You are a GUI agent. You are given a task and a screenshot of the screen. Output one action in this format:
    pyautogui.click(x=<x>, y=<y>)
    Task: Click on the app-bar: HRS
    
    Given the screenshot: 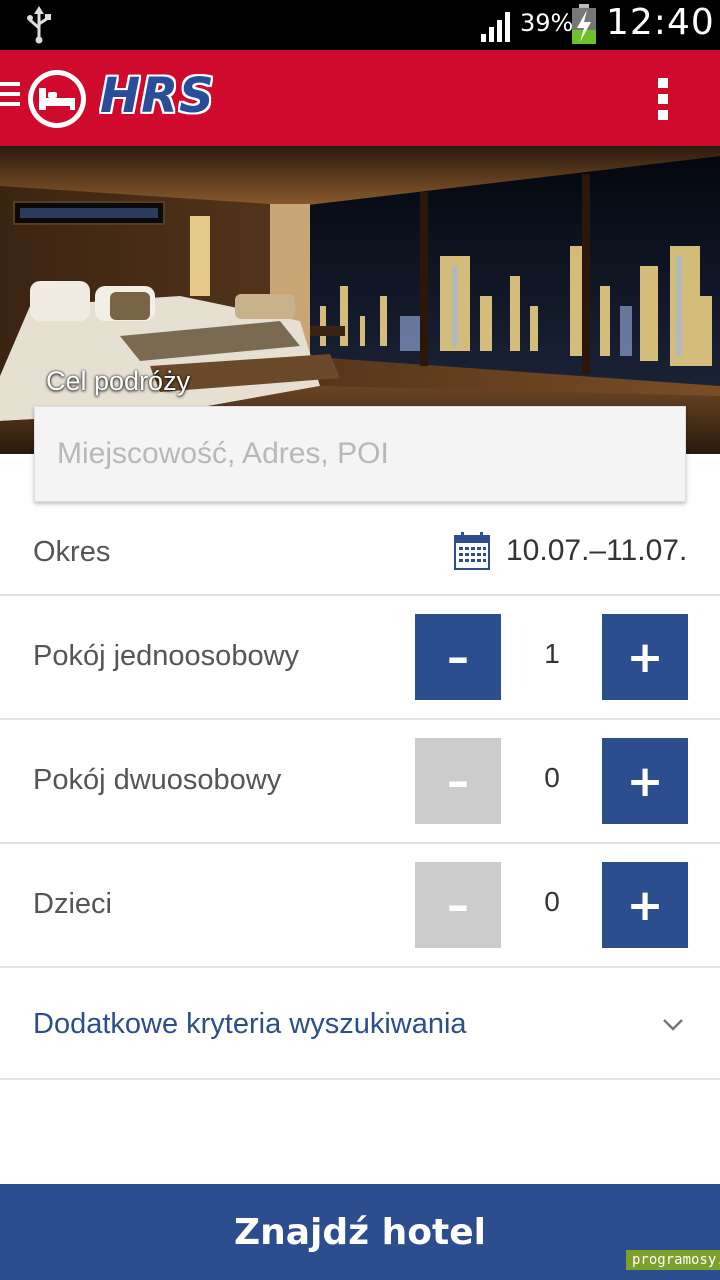 What is the action you would take?
    pyautogui.click(x=360, y=98)
    